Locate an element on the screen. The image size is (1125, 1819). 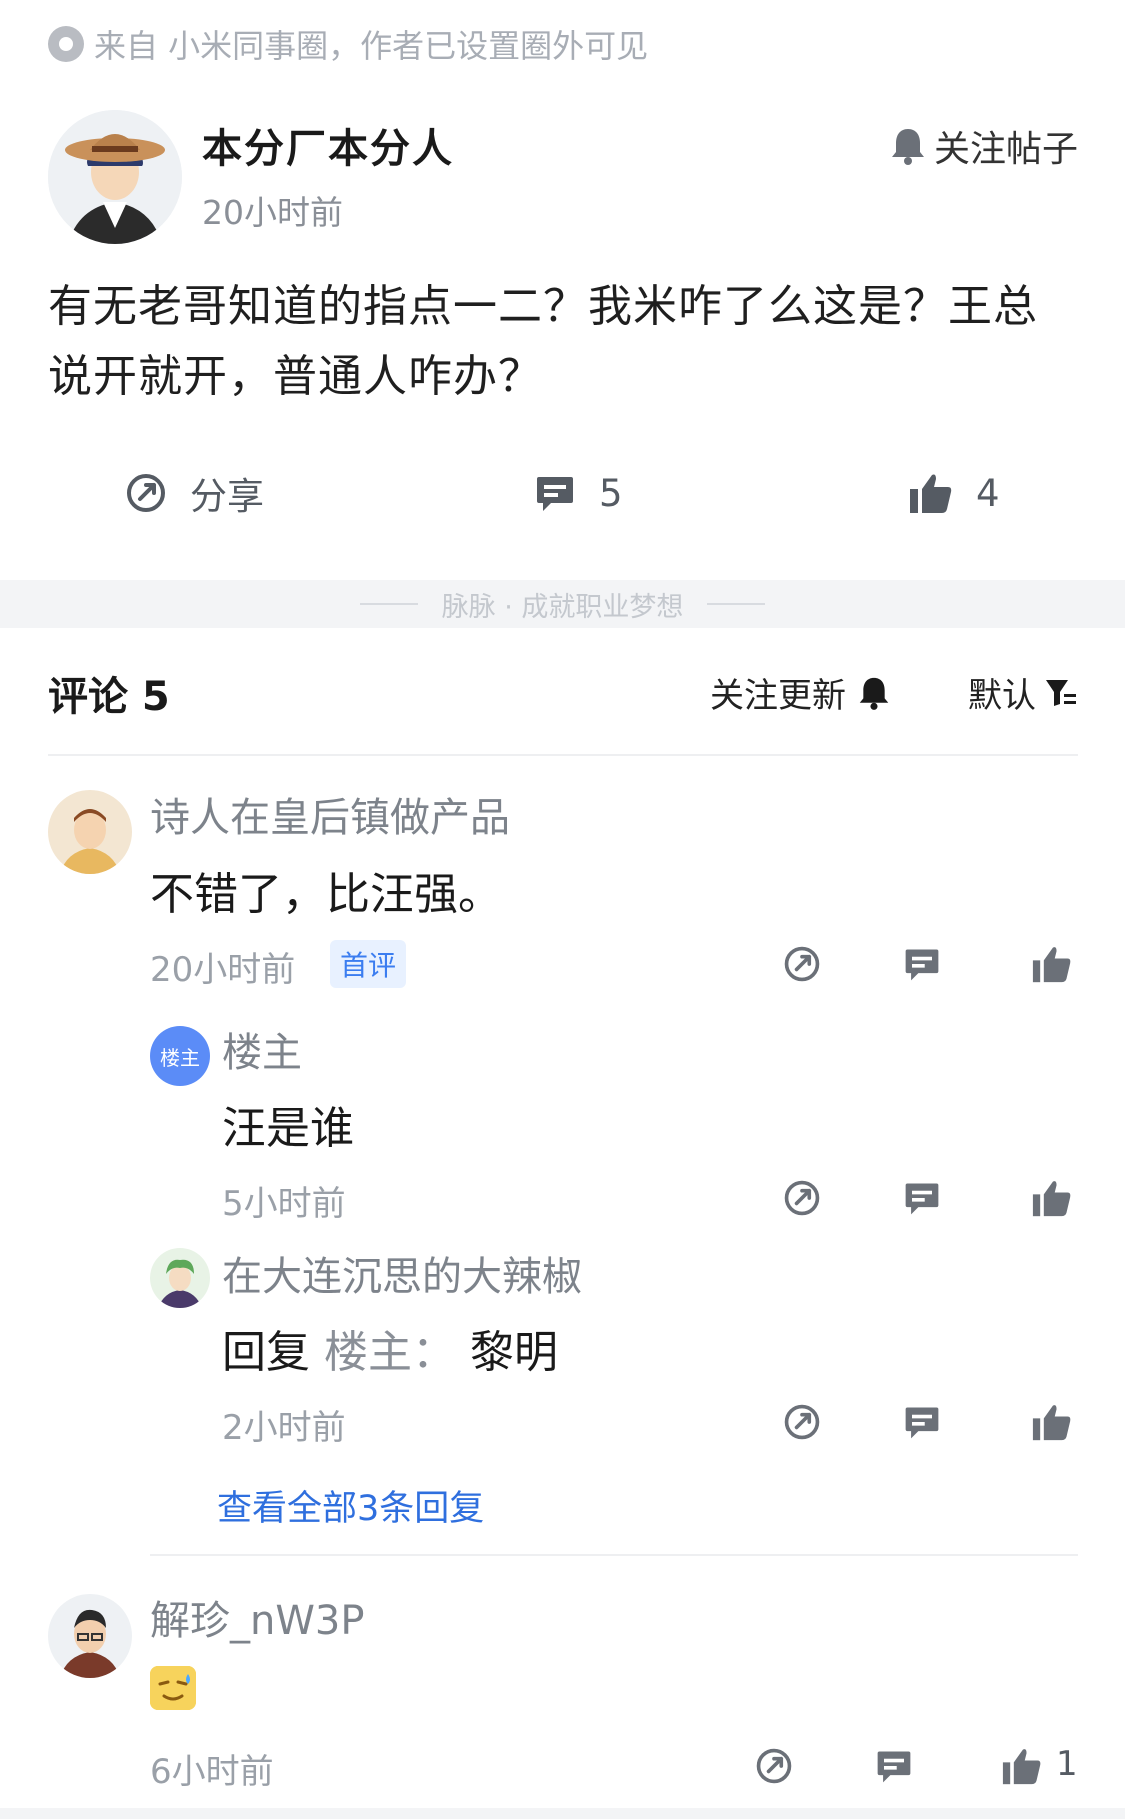
reply-time: 2小时前 is located at coordinates (284, 1428).